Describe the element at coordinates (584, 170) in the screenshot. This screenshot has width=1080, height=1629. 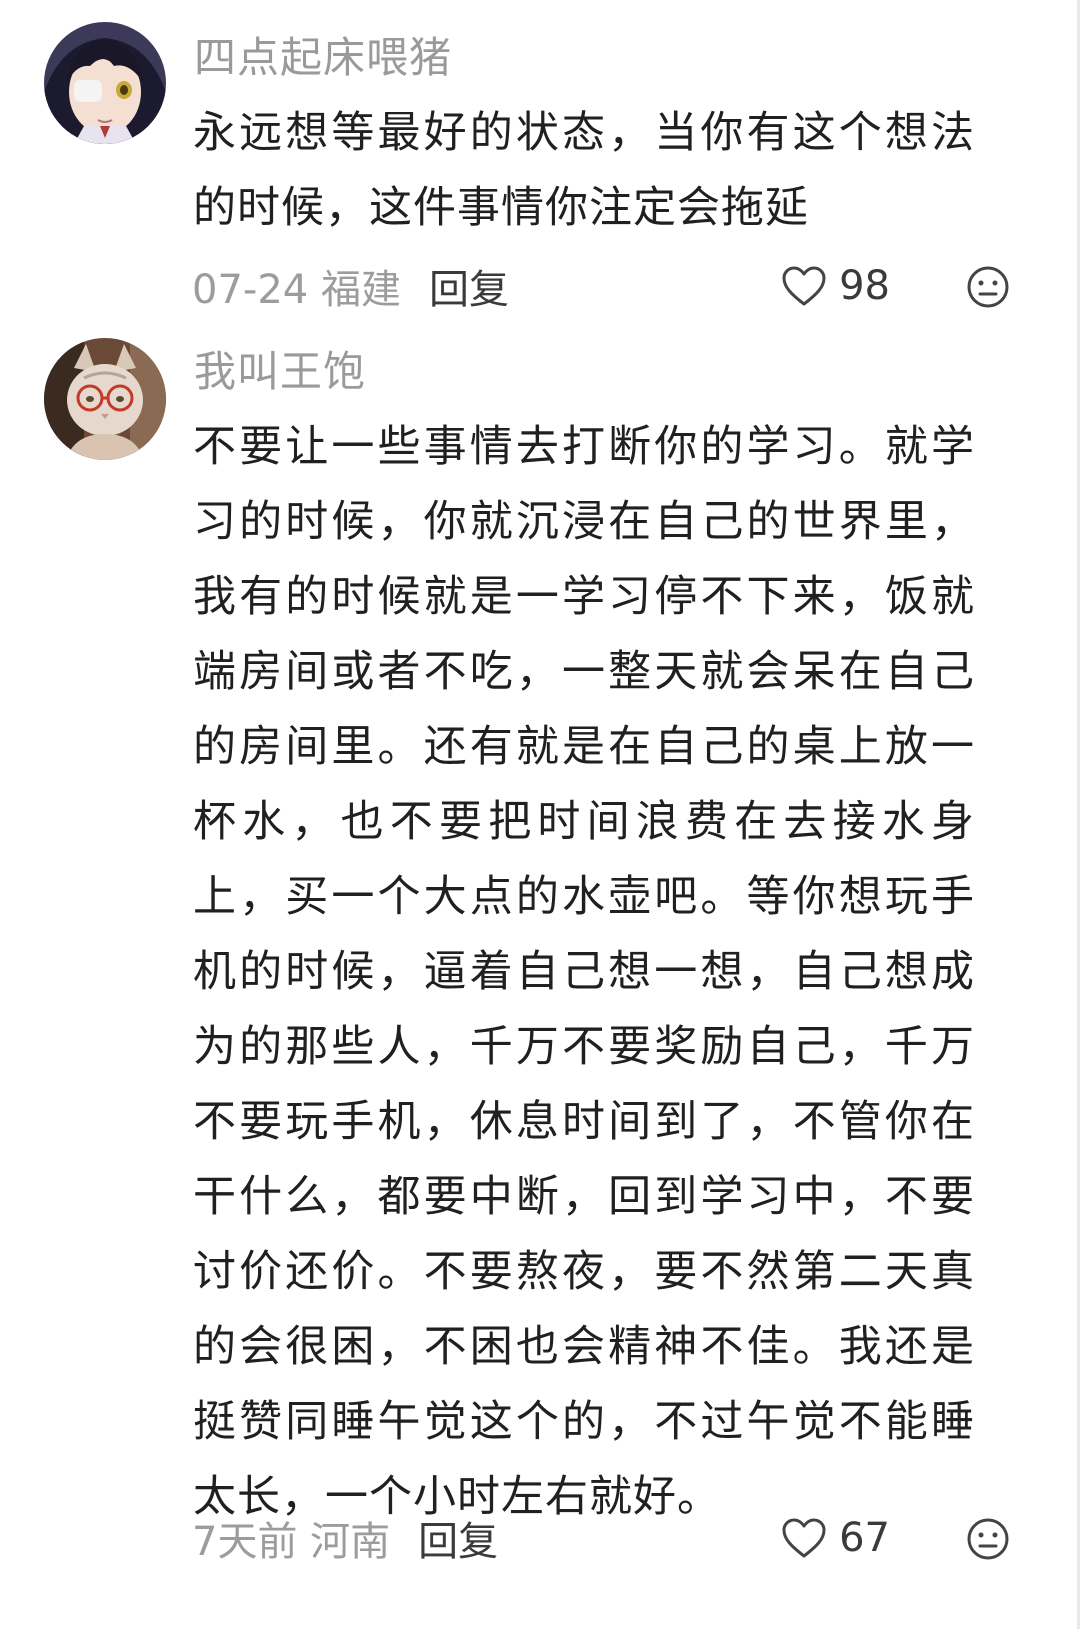
I see `comment-text: 永远想等最好的状态，当你有这个想法的时候，这件事情你注定会拖延` at that location.